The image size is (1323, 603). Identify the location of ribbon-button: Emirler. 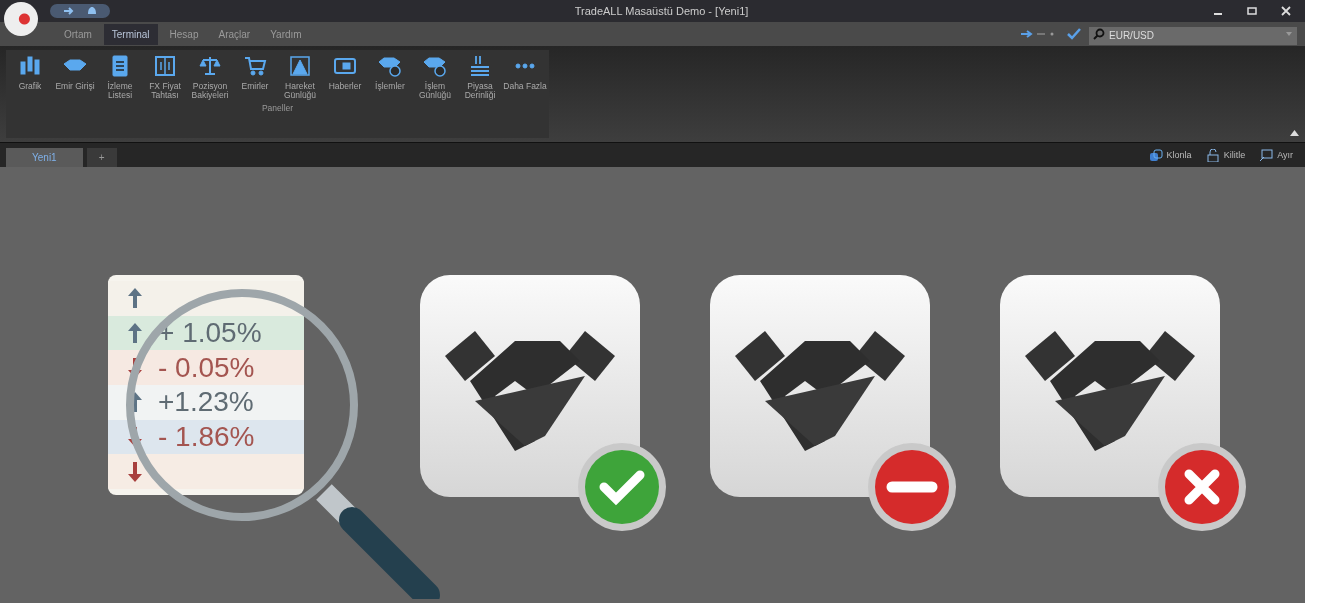
(255, 77).